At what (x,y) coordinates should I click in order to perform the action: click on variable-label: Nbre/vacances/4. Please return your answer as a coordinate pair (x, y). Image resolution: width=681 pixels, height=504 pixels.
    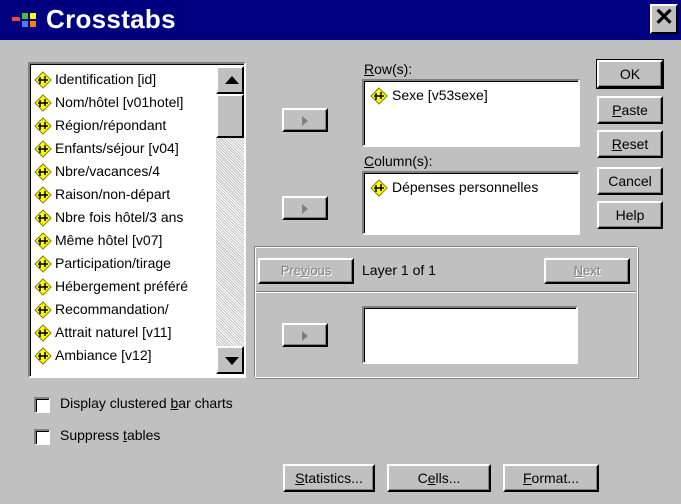
    Looking at the image, I should click on (108, 171).